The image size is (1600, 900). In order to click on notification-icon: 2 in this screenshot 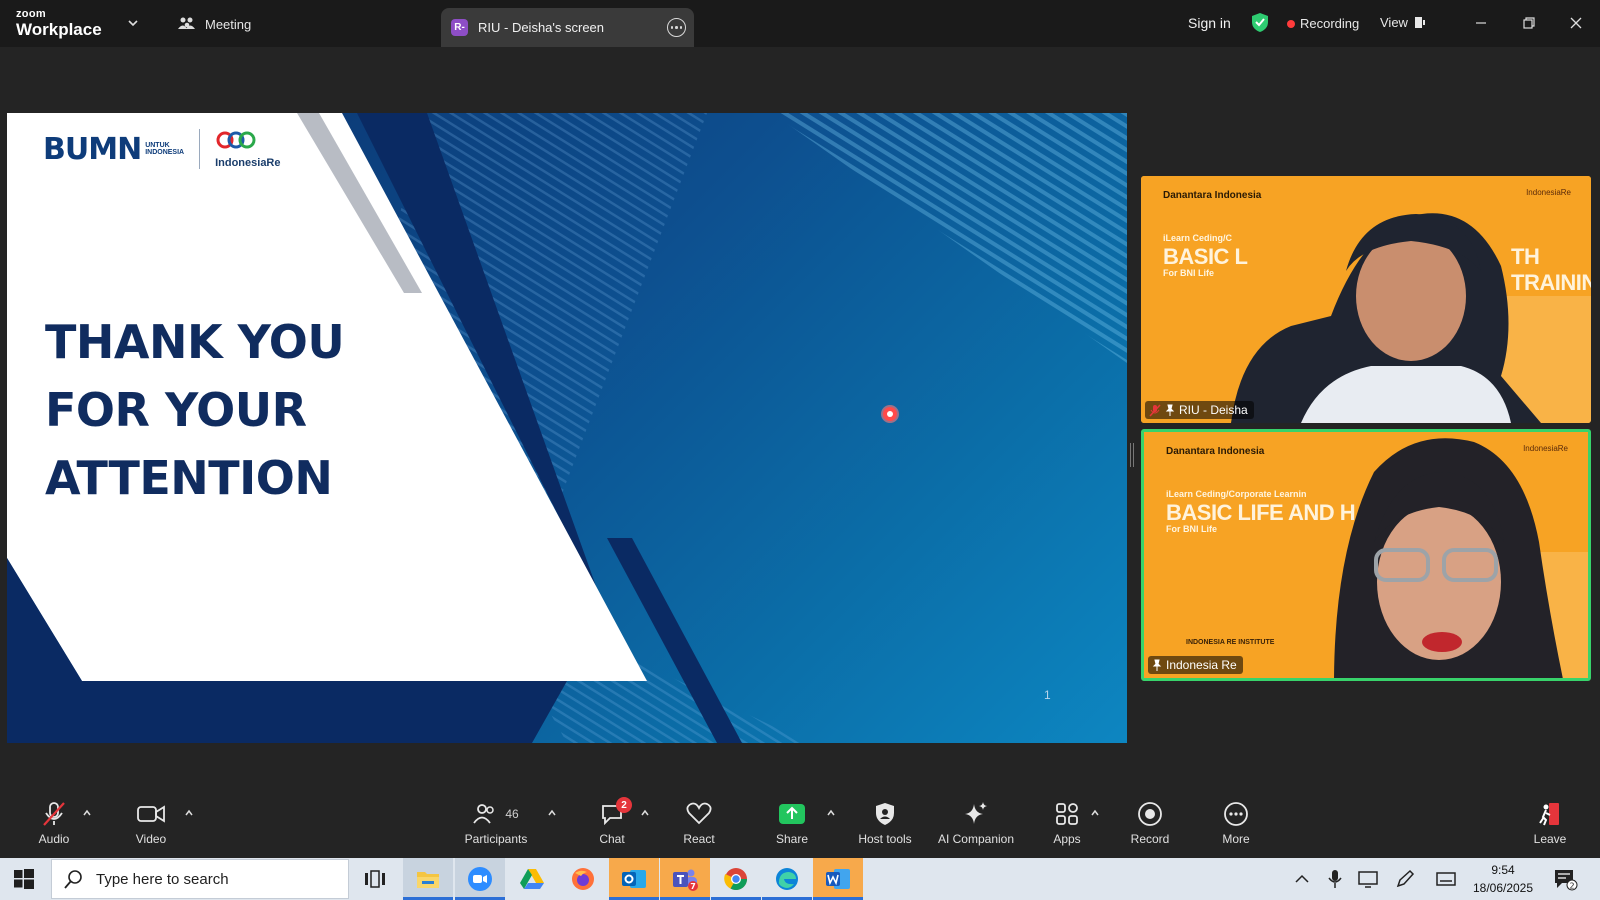, I will do `click(1566, 880)`.